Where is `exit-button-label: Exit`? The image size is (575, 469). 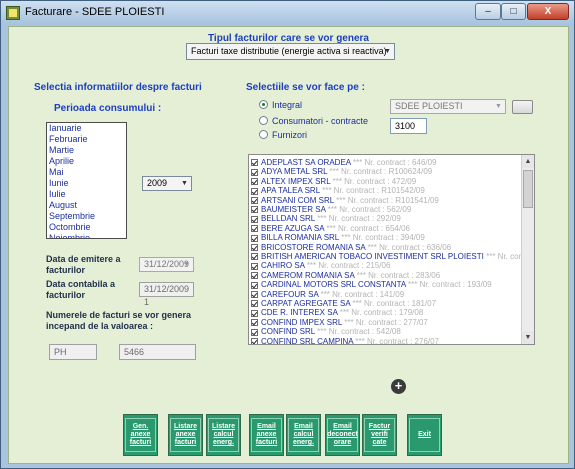 exit-button-label: Exit is located at coordinates (424, 435).